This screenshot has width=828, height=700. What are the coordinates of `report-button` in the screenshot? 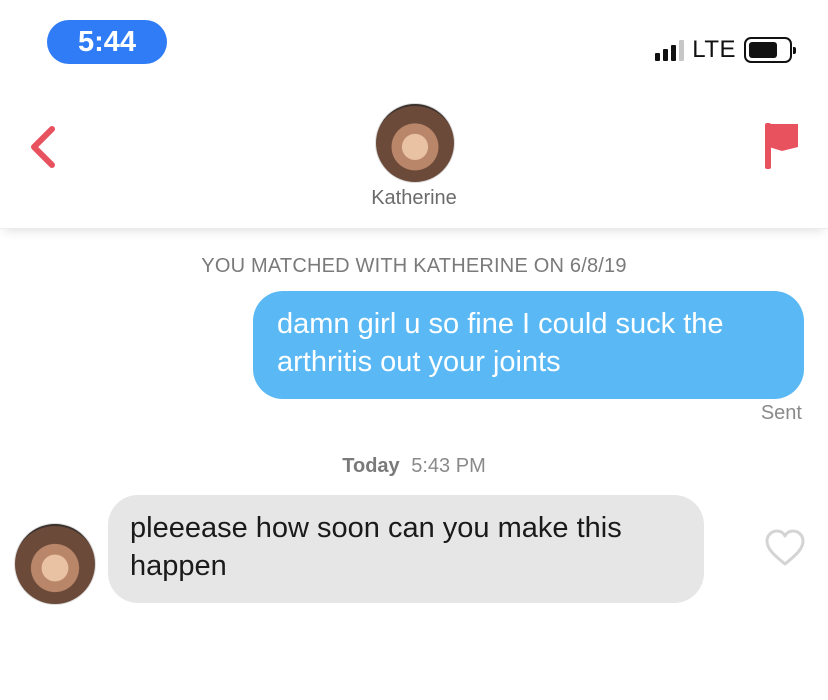 It's located at (782, 146).